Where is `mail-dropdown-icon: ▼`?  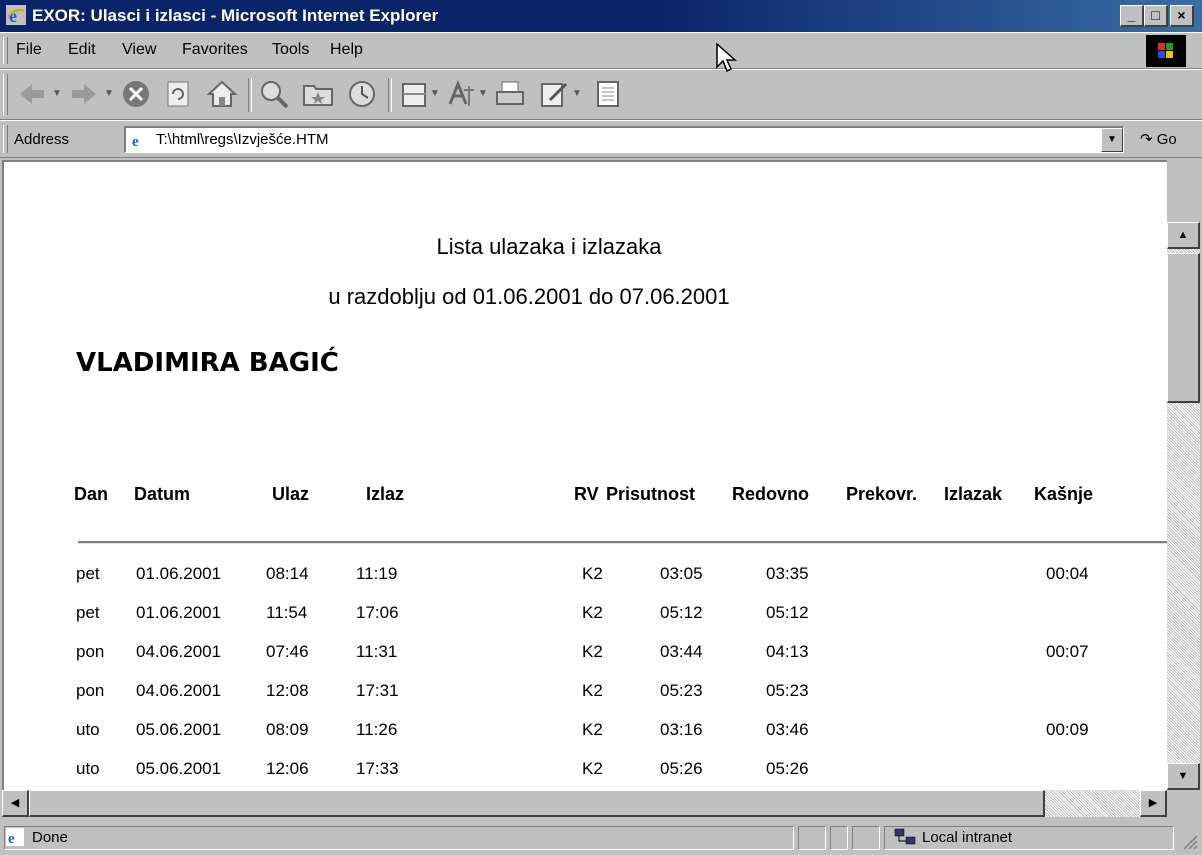 mail-dropdown-icon: ▼ is located at coordinates (435, 93).